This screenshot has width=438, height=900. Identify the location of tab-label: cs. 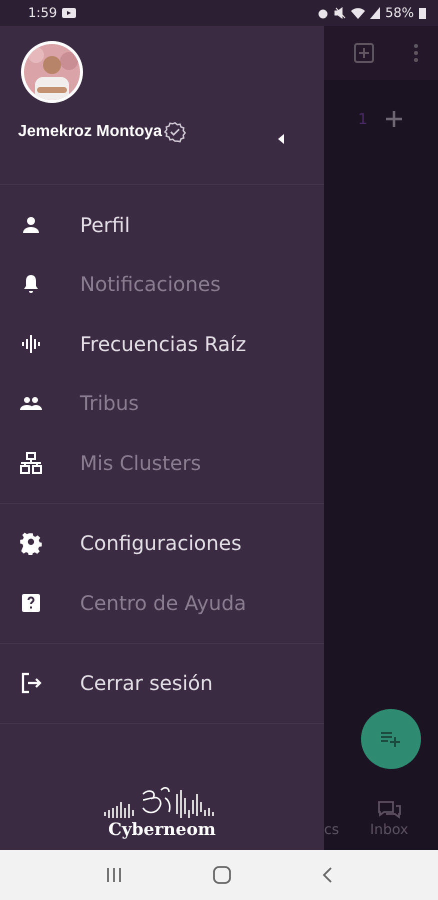
(331, 830).